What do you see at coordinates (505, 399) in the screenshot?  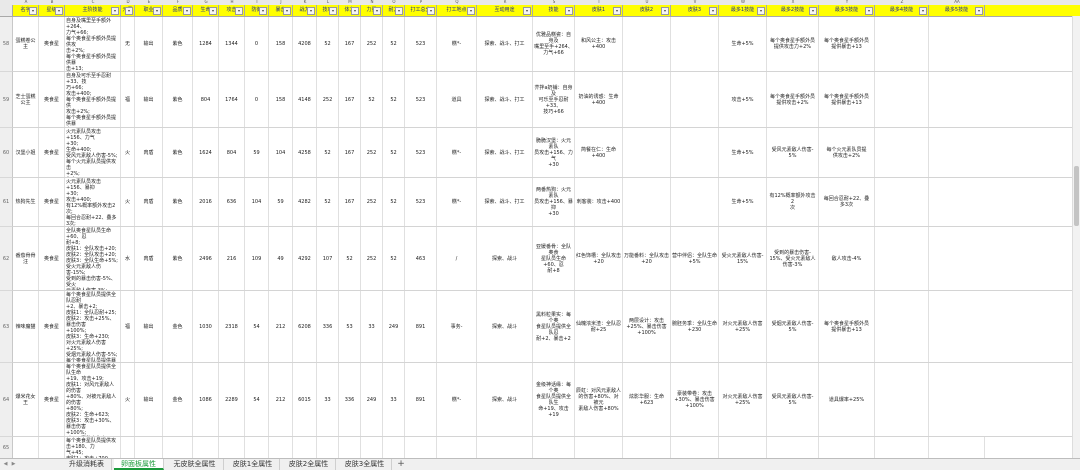 I see `table-cell: 探索、战斗` at bounding box center [505, 399].